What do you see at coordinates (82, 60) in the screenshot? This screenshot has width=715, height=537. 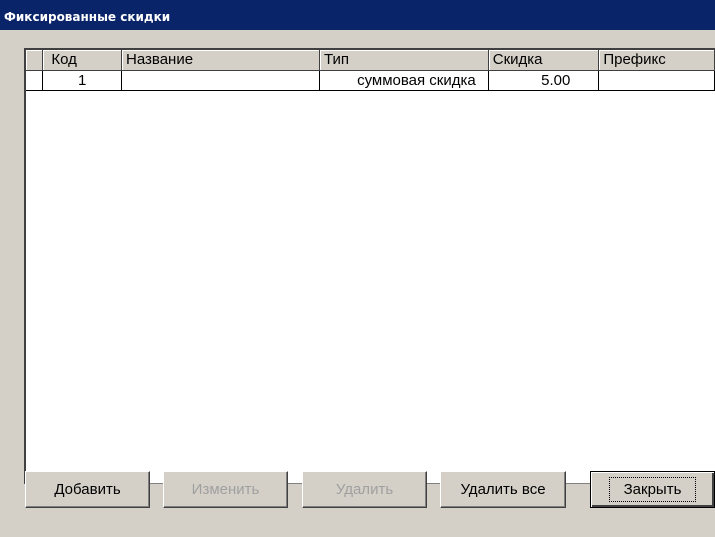 I see `column-header-code: Код` at bounding box center [82, 60].